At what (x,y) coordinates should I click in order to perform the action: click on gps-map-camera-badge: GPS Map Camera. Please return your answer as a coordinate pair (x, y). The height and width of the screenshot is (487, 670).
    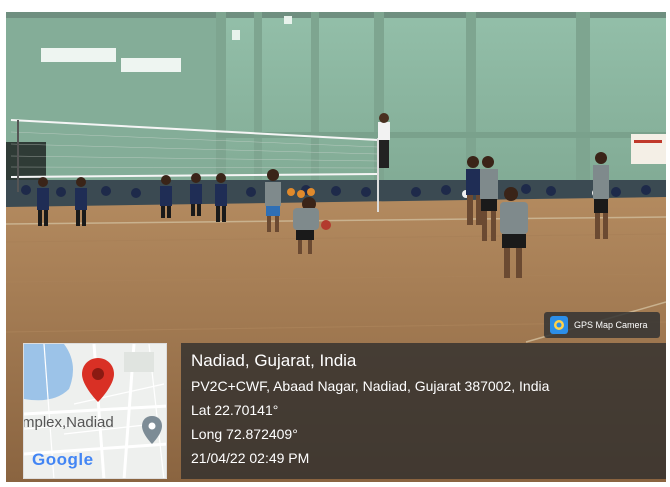
    Looking at the image, I should click on (602, 325).